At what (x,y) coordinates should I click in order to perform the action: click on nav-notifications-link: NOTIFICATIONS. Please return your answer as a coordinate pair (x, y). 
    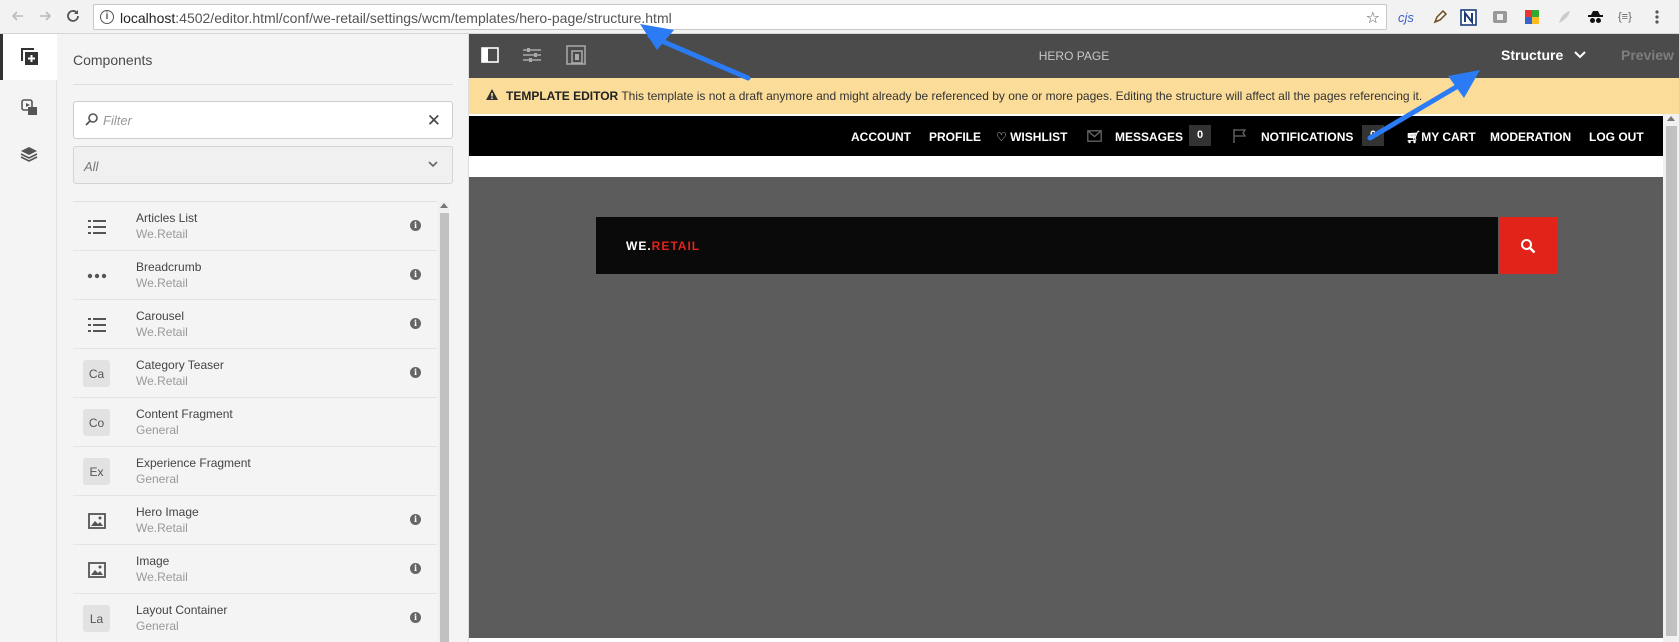
    Looking at the image, I should click on (1307, 137).